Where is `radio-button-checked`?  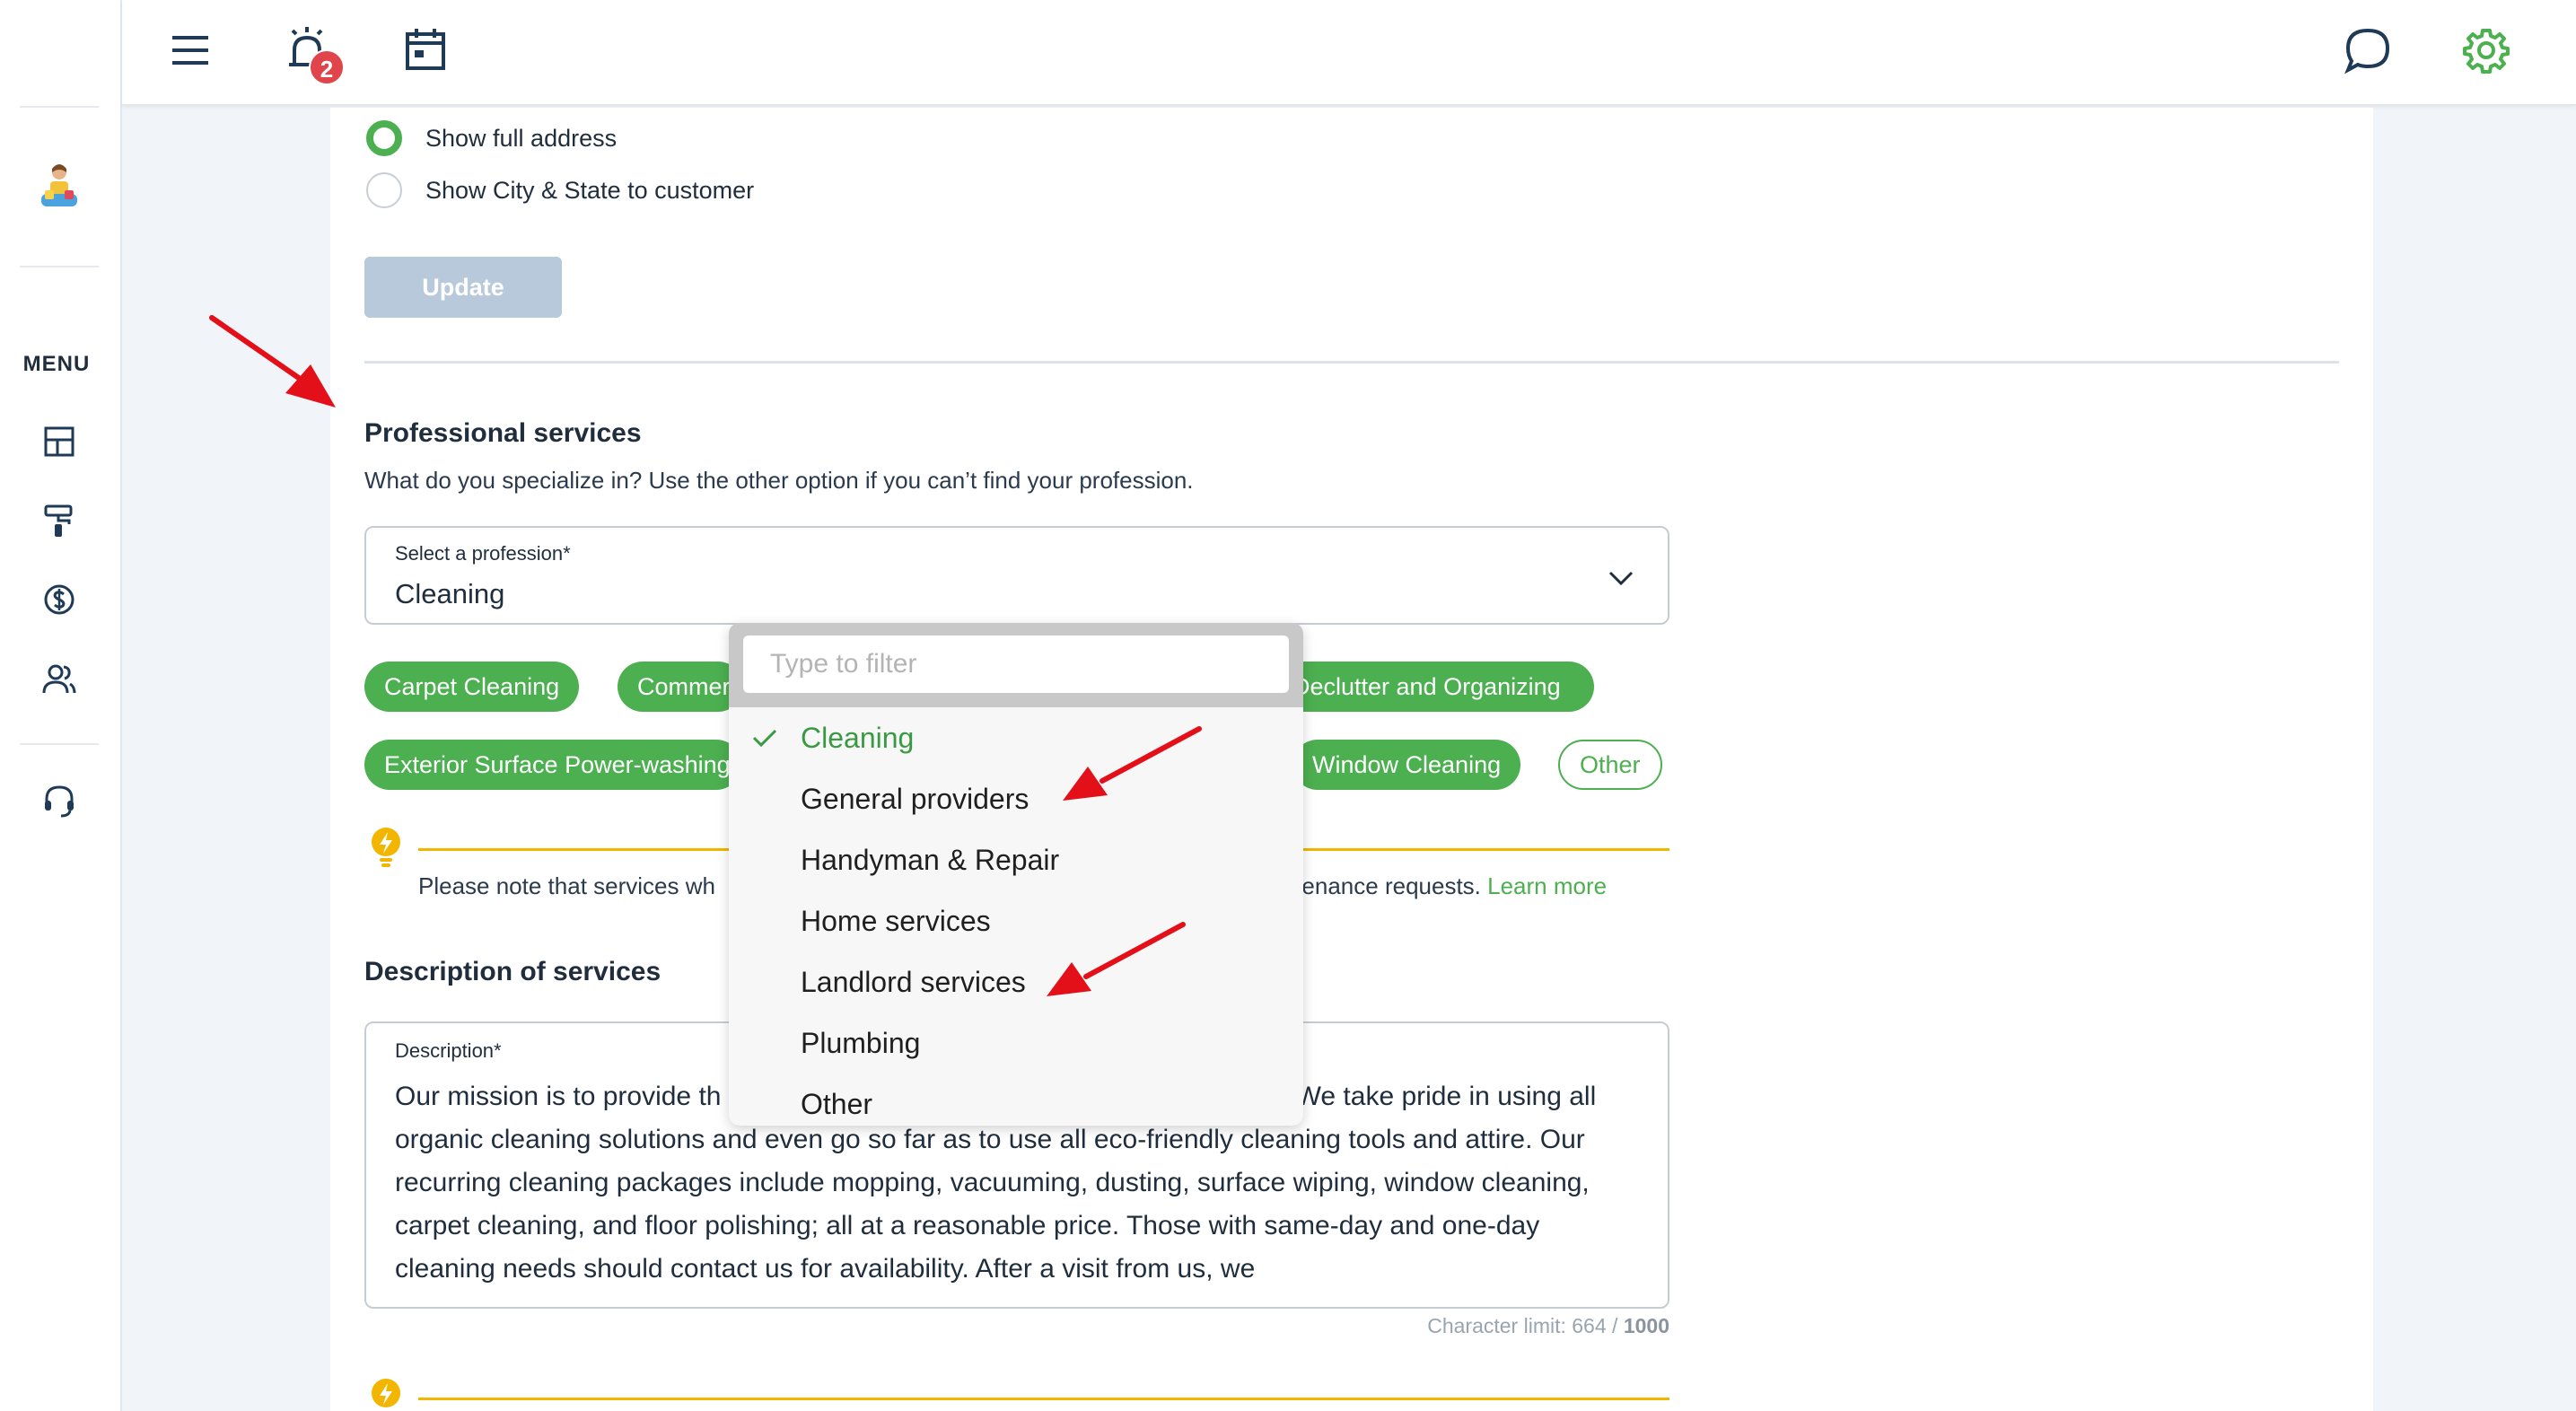 radio-button-checked is located at coordinates (384, 138).